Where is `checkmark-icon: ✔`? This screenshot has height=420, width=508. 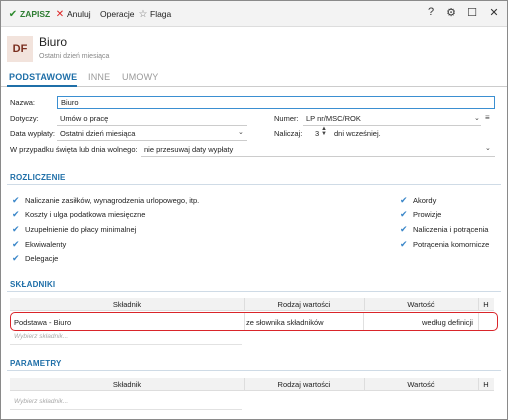 checkmark-icon: ✔ is located at coordinates (13, 14).